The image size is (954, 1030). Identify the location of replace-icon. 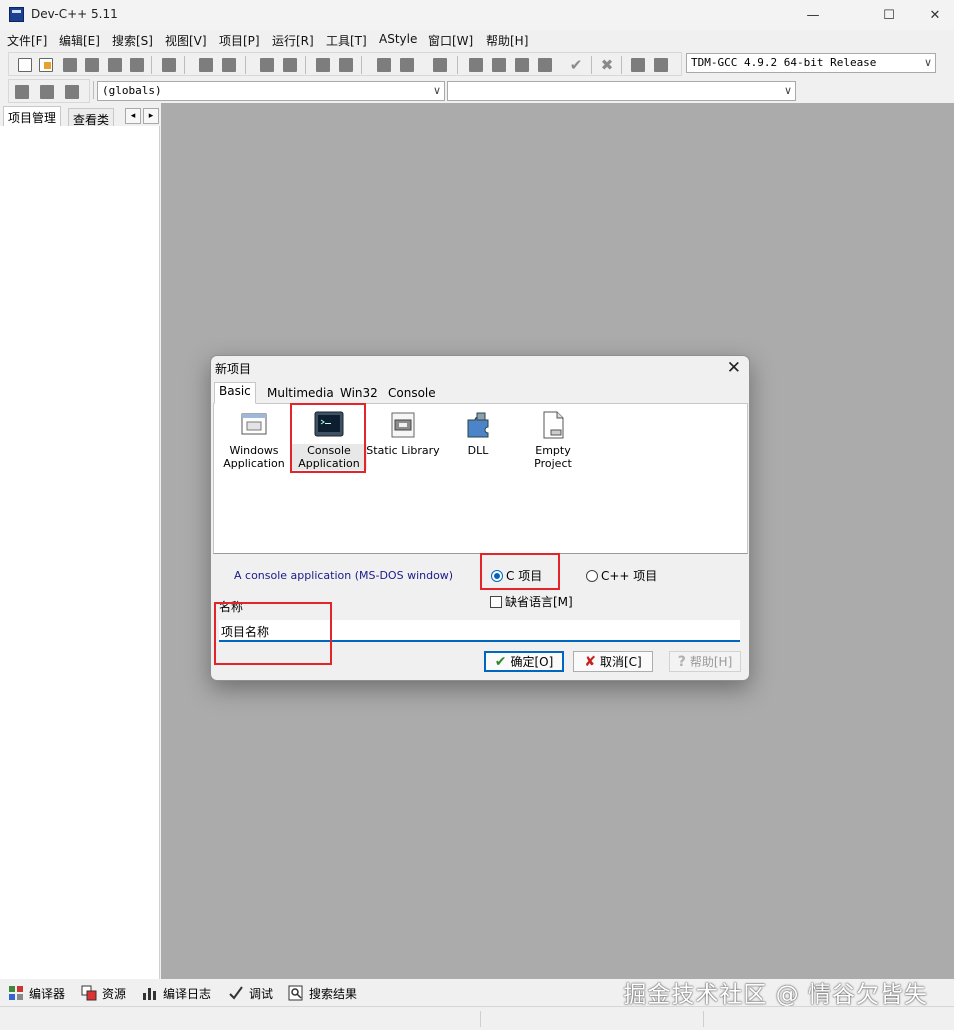
(290, 65).